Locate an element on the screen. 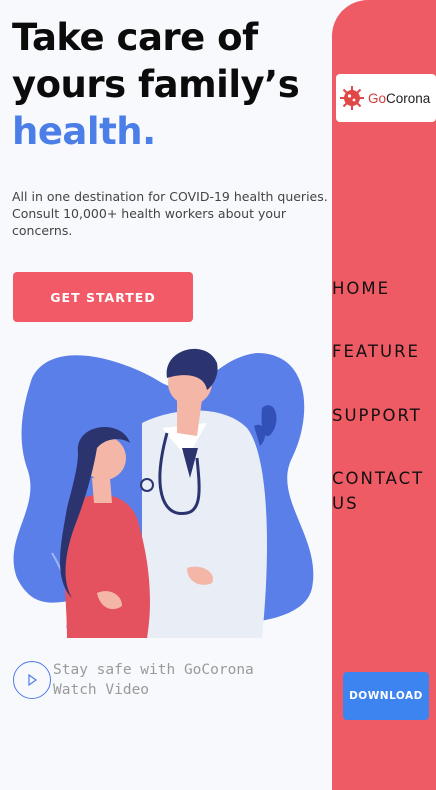 This screenshot has height=790, width=436. virus-icon is located at coordinates (352, 98).